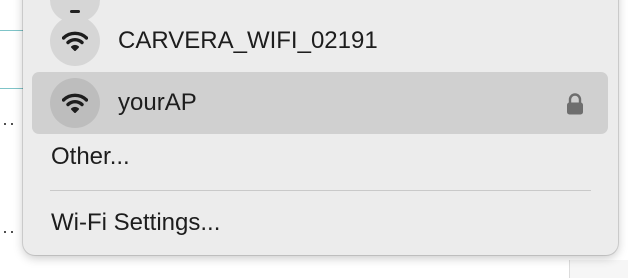 The width and height of the screenshot is (628, 278). I want to click on lock-icon, so click(575, 104).